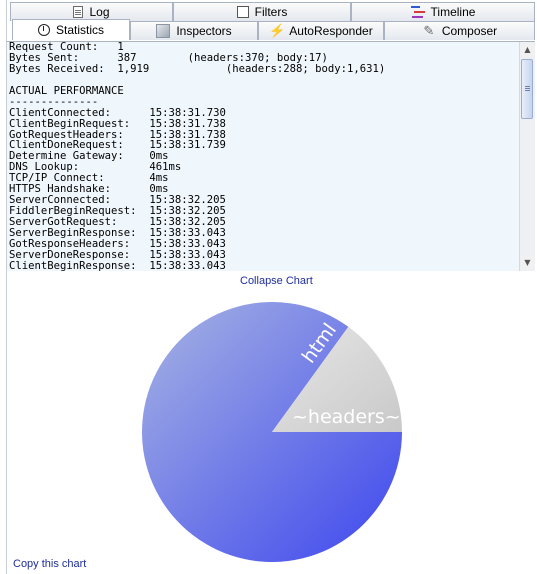  Describe the element at coordinates (49, 564) in the screenshot. I see `copy-chart-link: Copy this chart` at that location.